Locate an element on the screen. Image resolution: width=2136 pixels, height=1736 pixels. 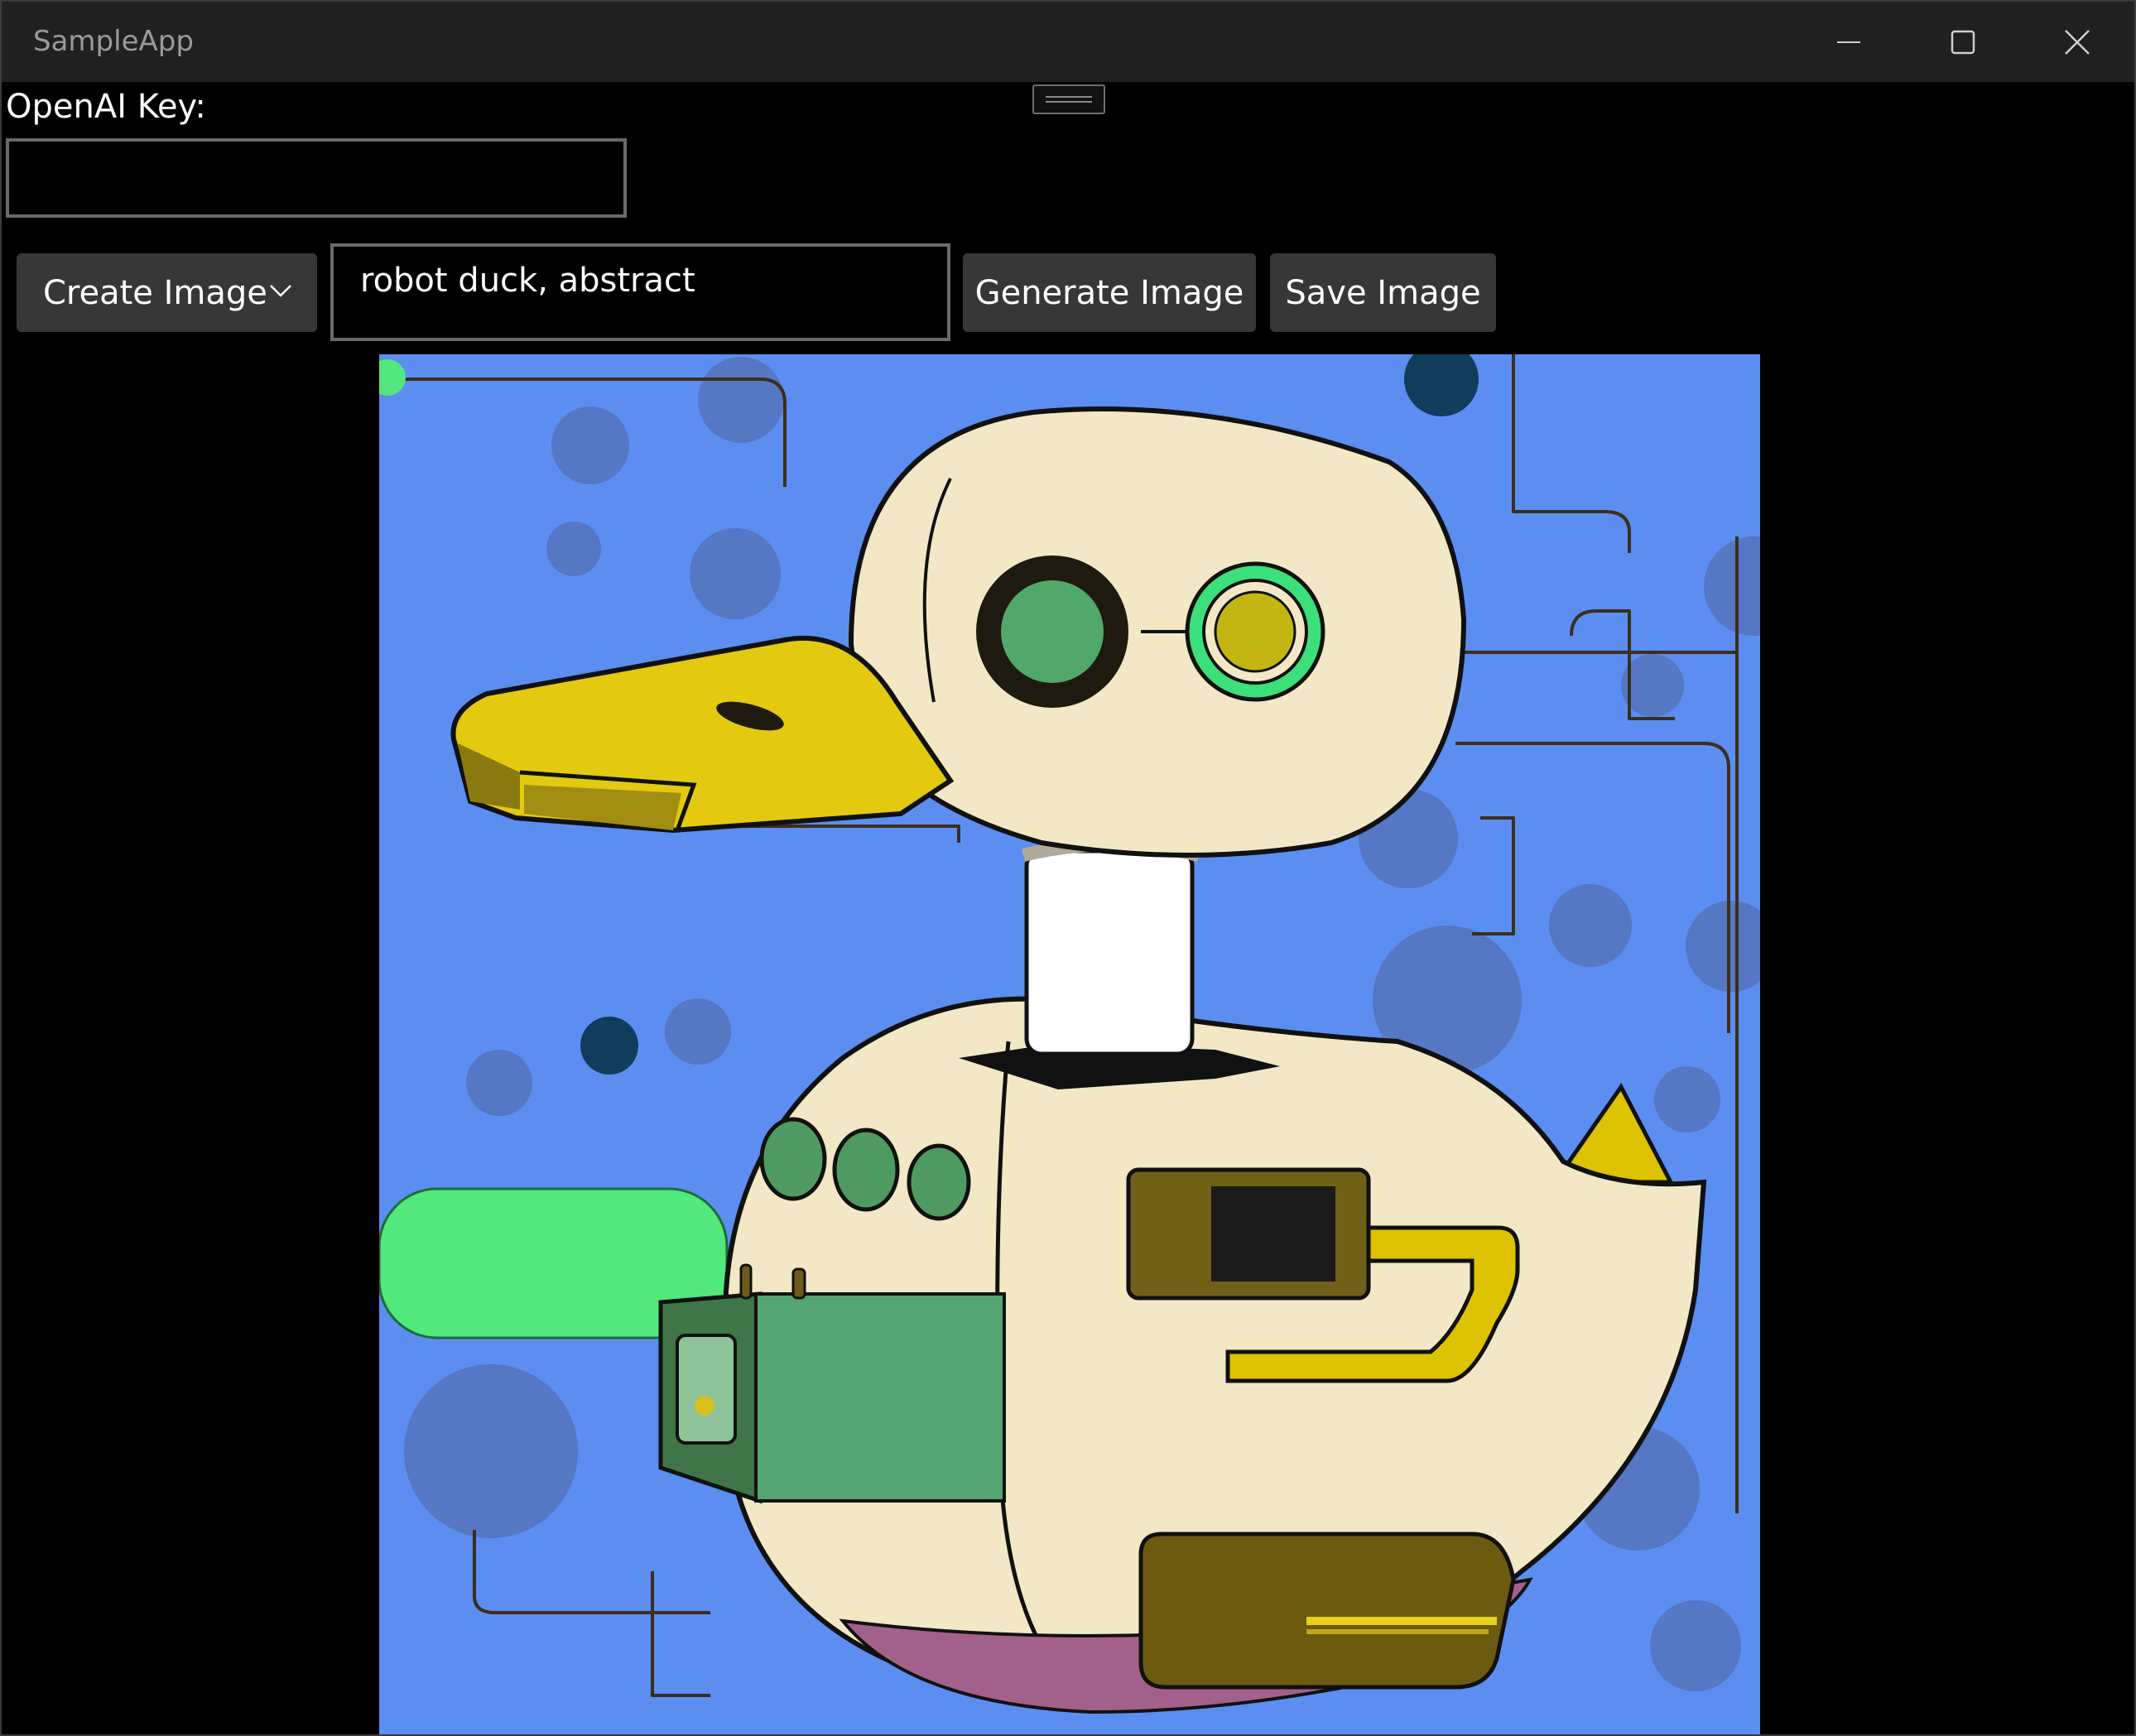
drag-handle is located at coordinates (1068, 99).